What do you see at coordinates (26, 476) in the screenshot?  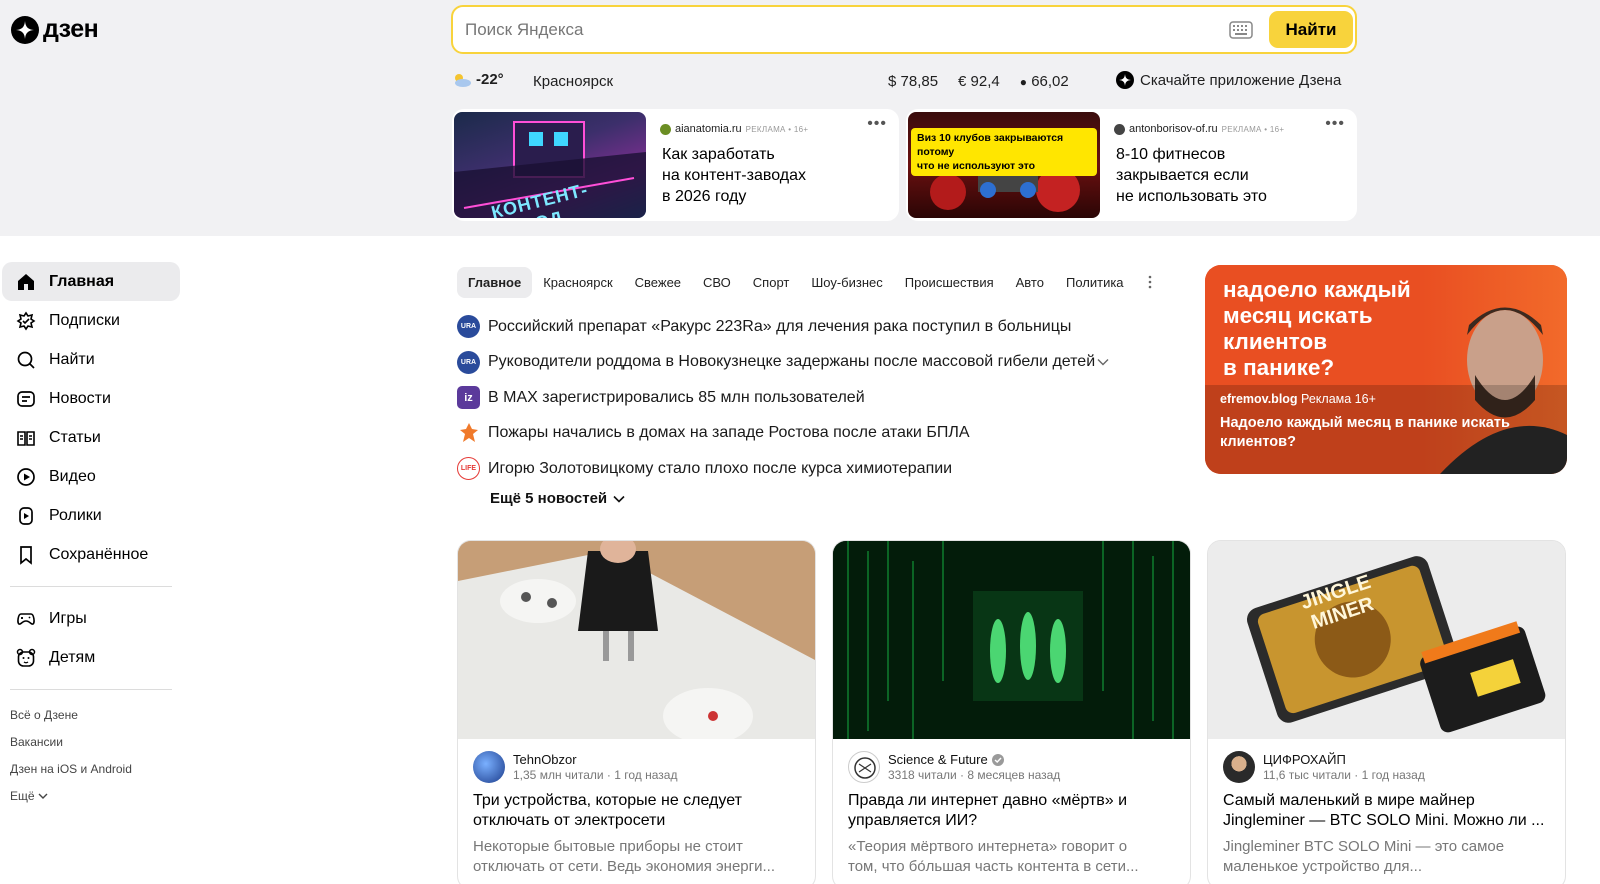 I see `video-icon` at bounding box center [26, 476].